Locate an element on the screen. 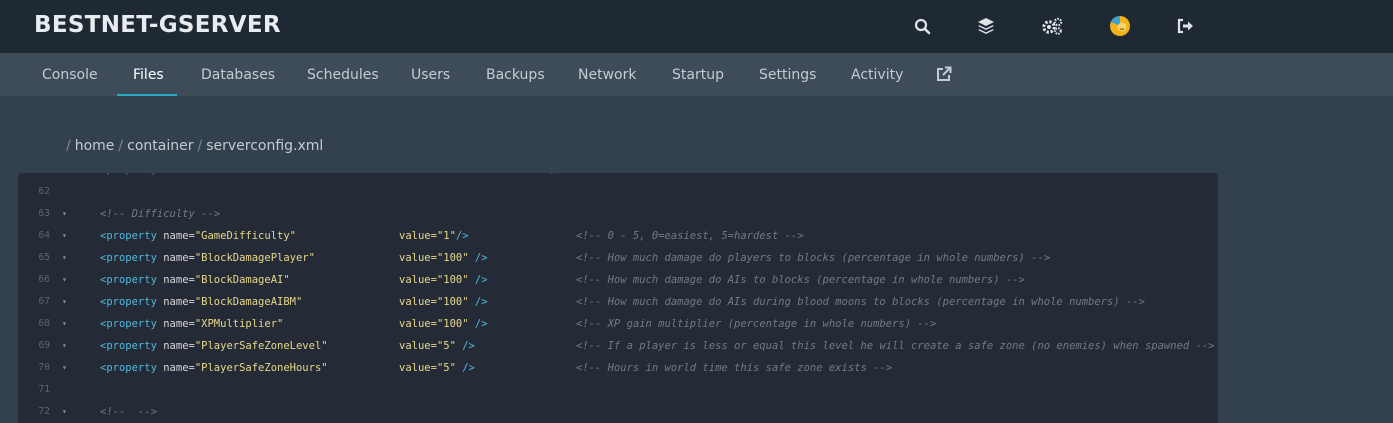 The width and height of the screenshot is (1393, 423). breadcrumb-current-file: serverconfig.xml is located at coordinates (265, 146).